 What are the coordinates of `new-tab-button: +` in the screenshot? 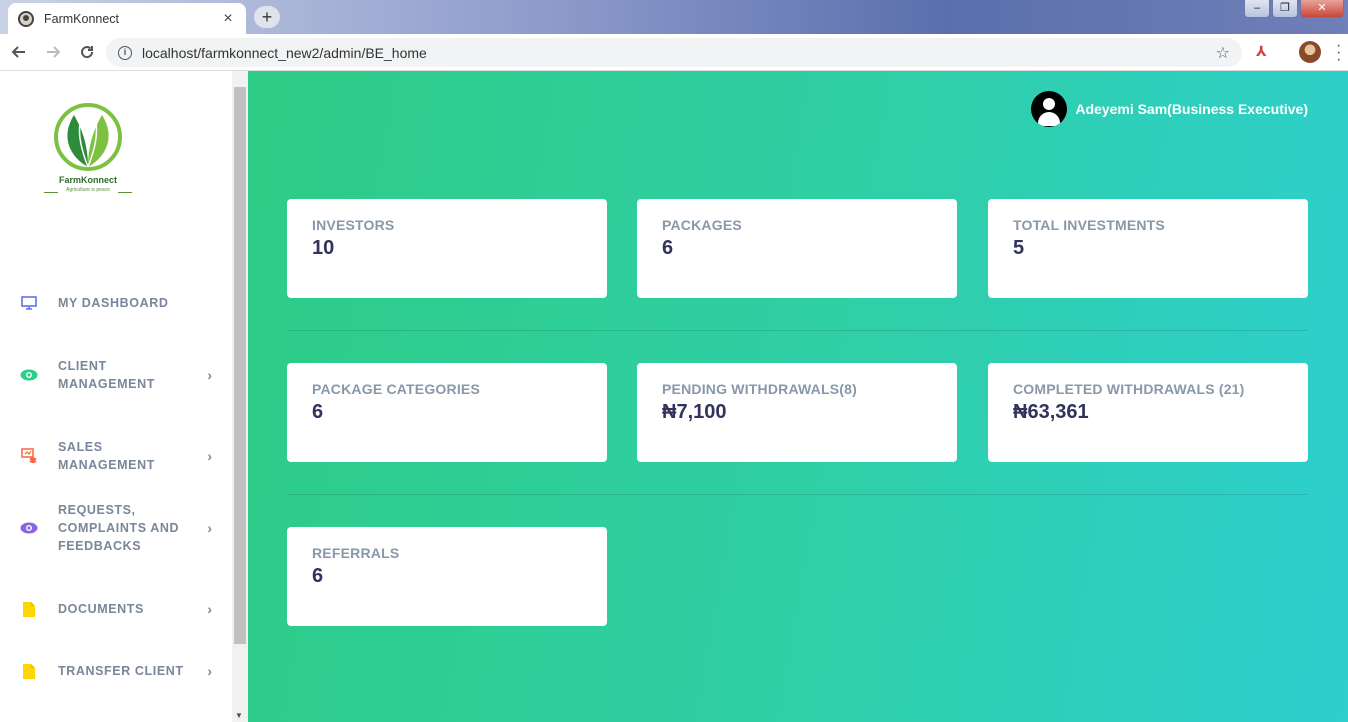 It's located at (267, 17).